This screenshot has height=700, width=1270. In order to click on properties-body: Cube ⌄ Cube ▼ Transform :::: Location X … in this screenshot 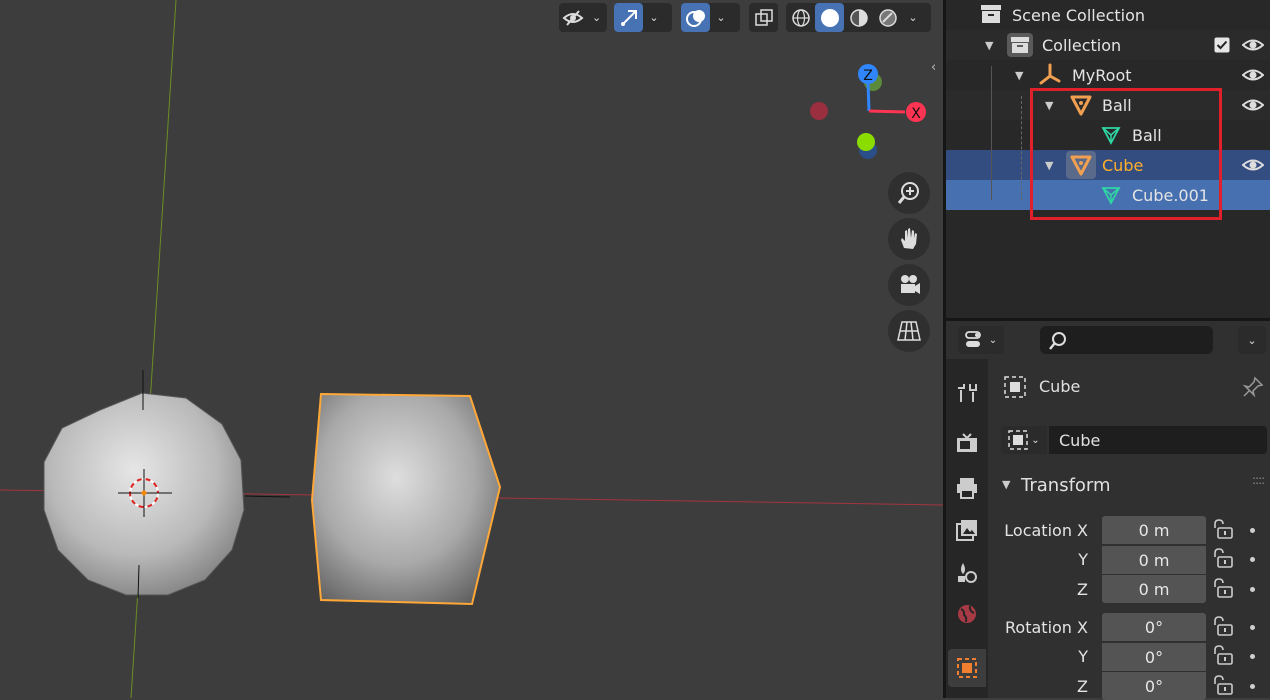, I will do `click(1129, 529)`.